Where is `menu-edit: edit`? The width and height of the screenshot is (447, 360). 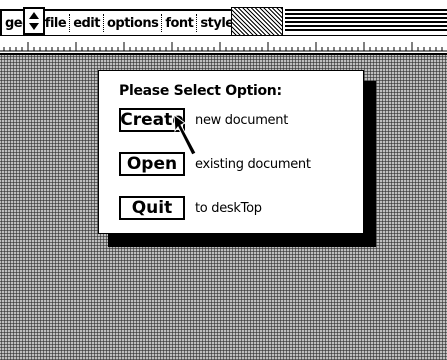 menu-edit: edit is located at coordinates (86, 23).